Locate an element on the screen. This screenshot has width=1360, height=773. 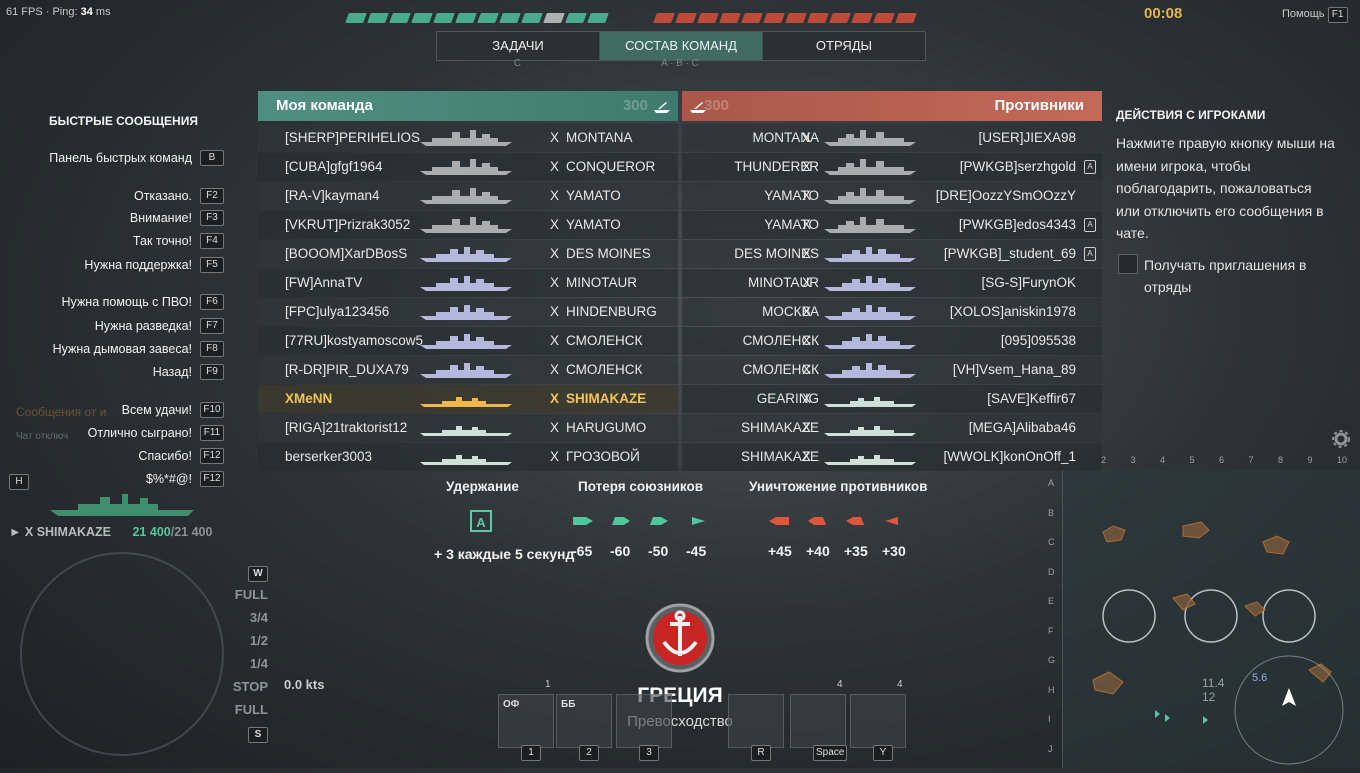
enemy-player-row: SHIMAKAZE X [MEGA]Alibaba46 is located at coordinates (892, 428).